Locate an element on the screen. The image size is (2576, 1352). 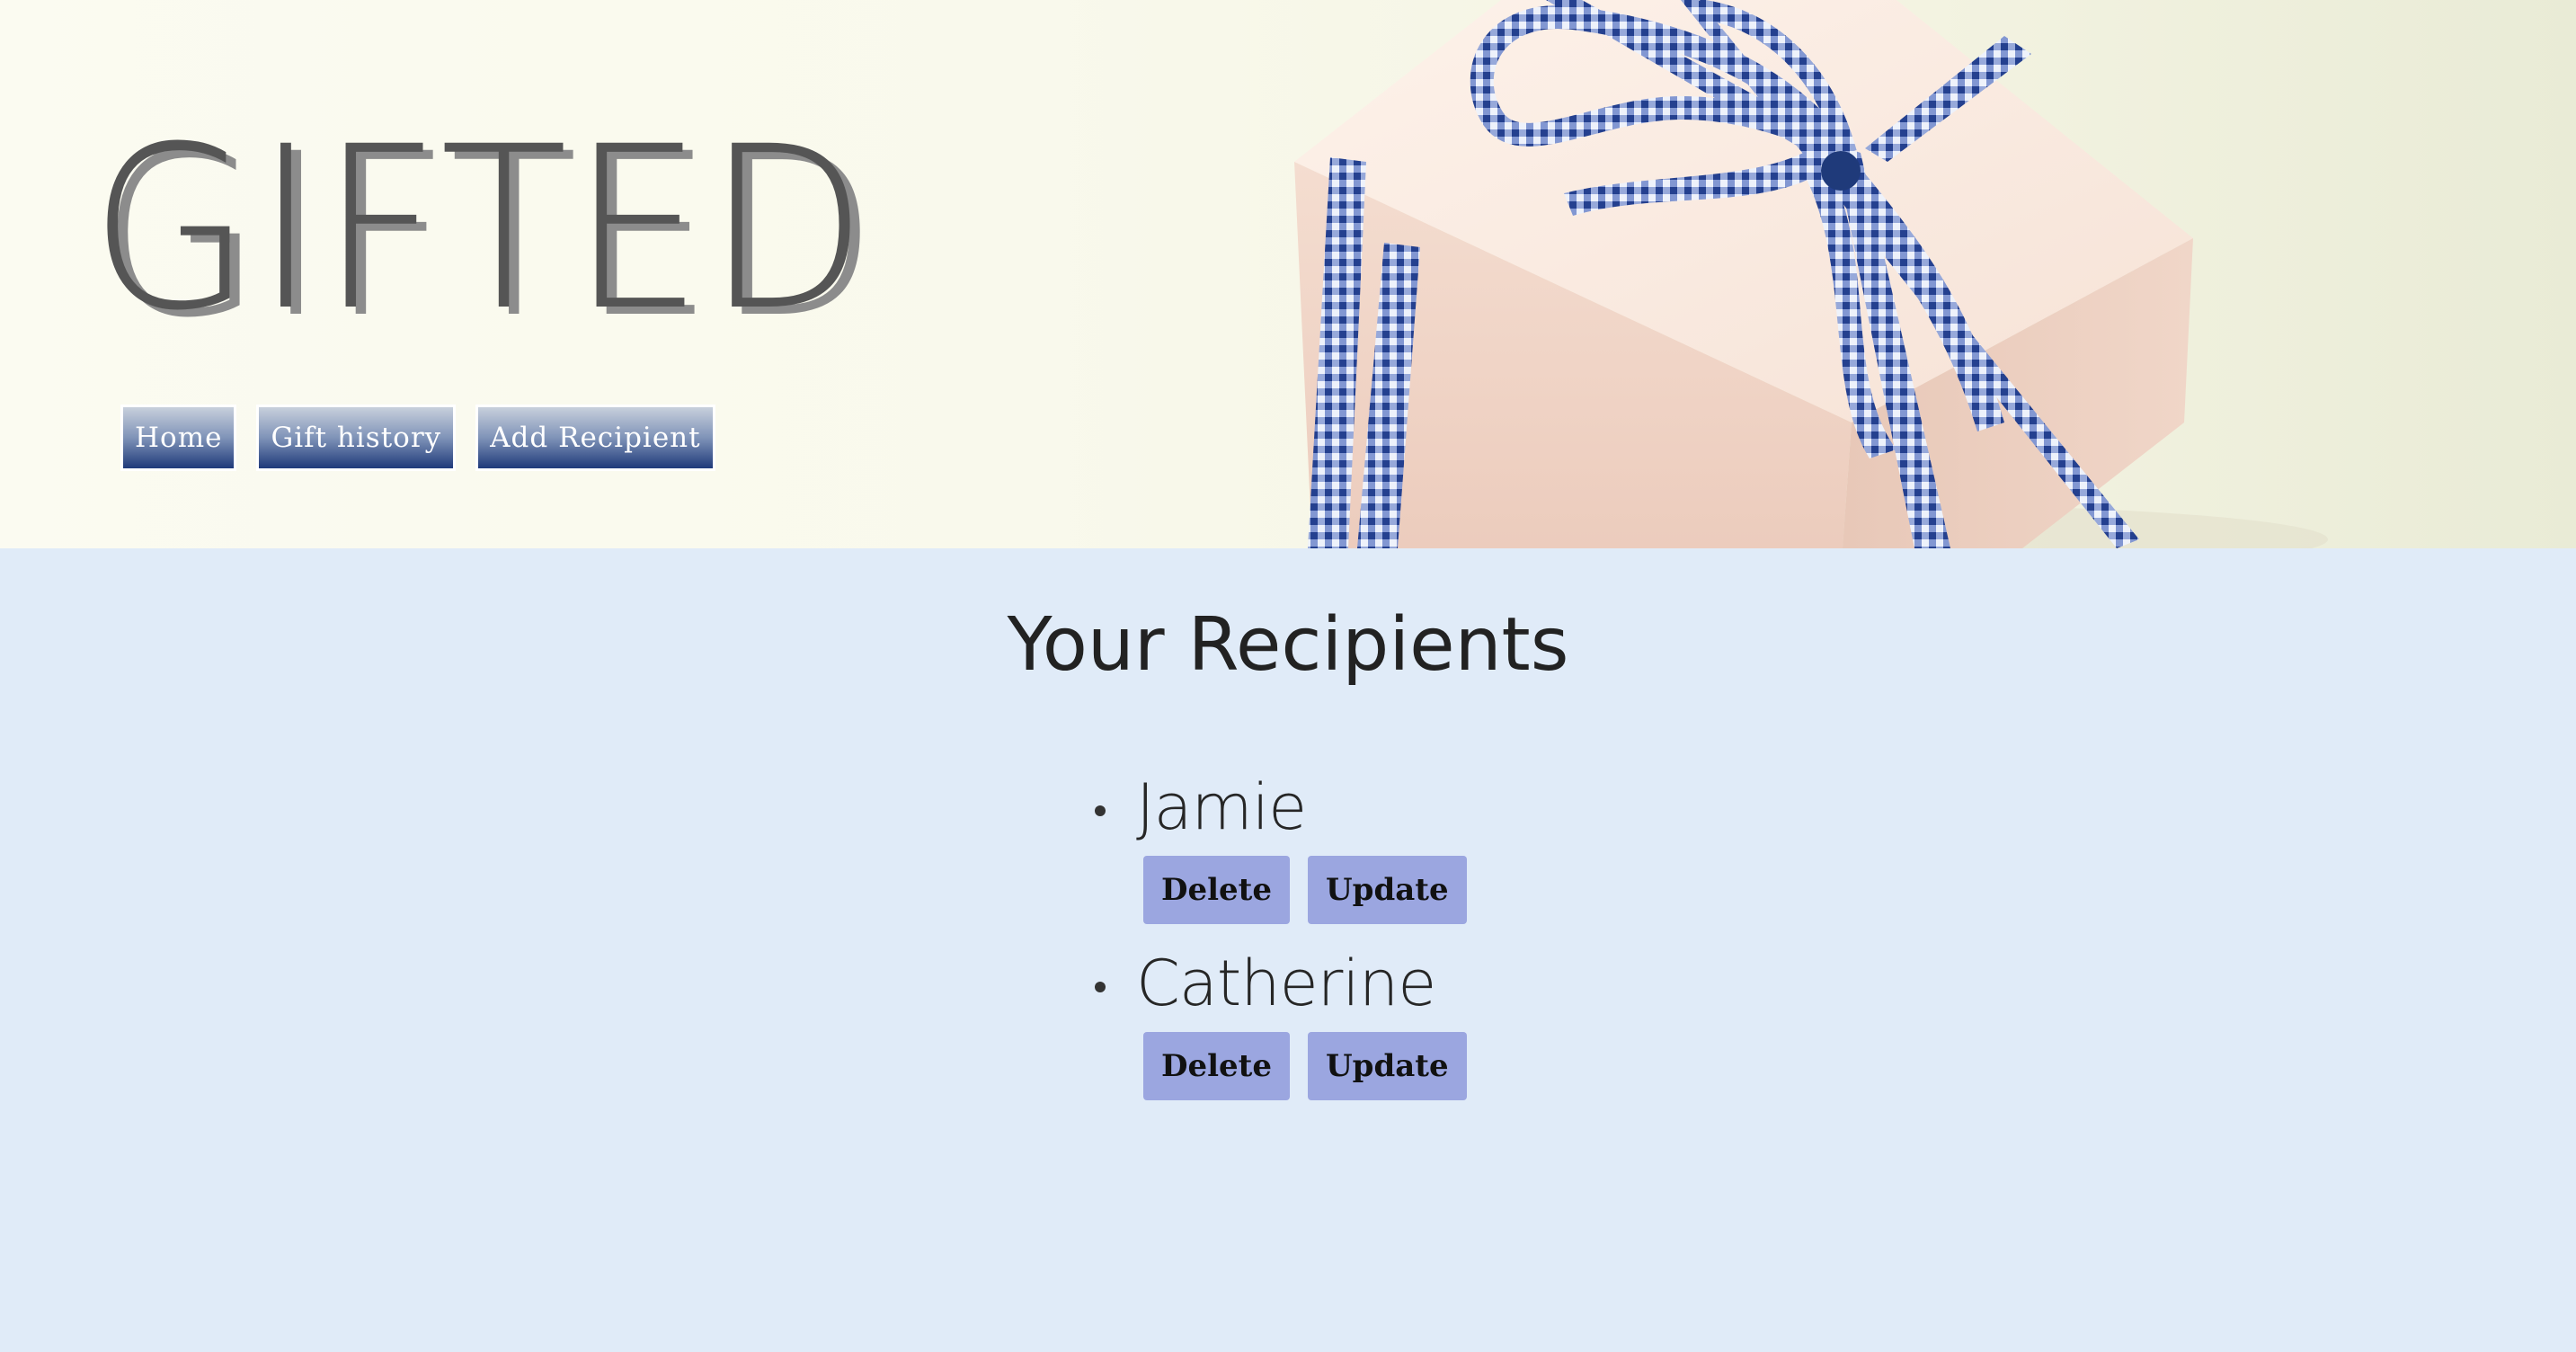
recipient-name: Jamie is located at coordinates (1221, 807).